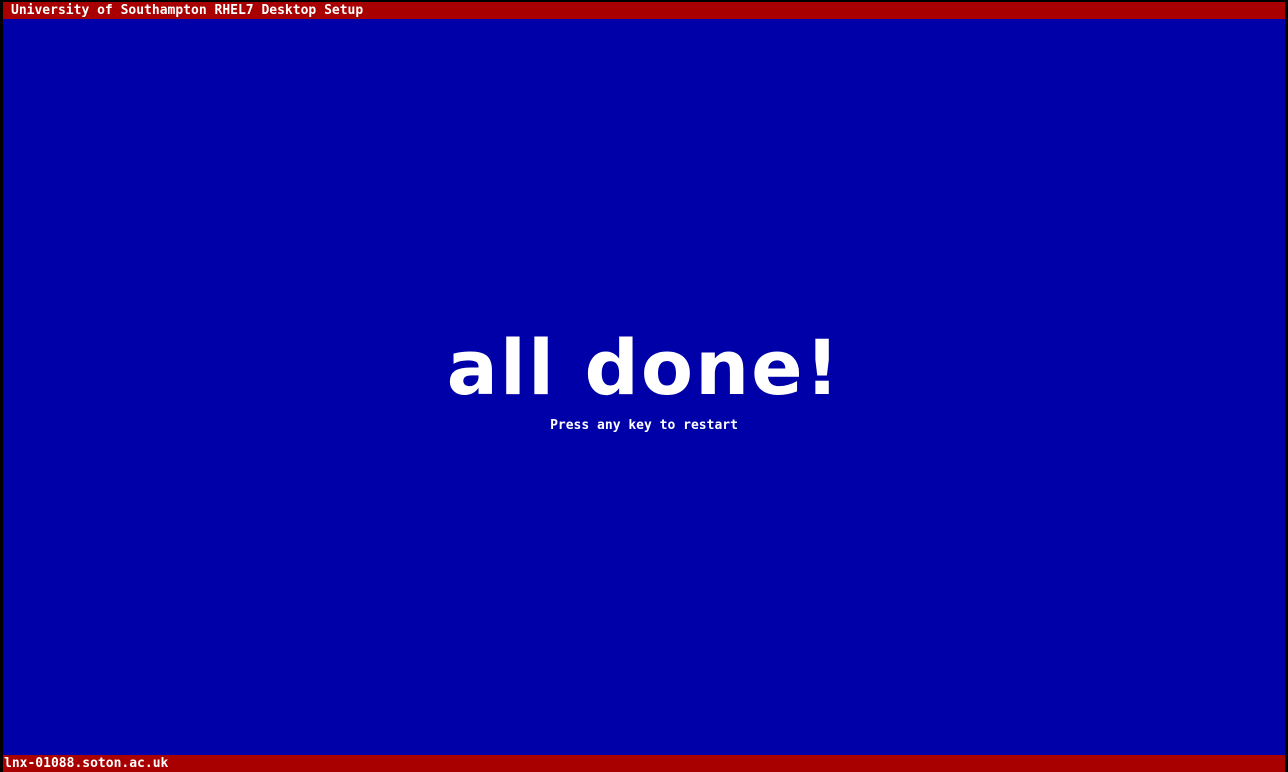 The width and height of the screenshot is (1288, 772). Describe the element at coordinates (644, 367) in the screenshot. I see `completion-headline: all done!` at that location.